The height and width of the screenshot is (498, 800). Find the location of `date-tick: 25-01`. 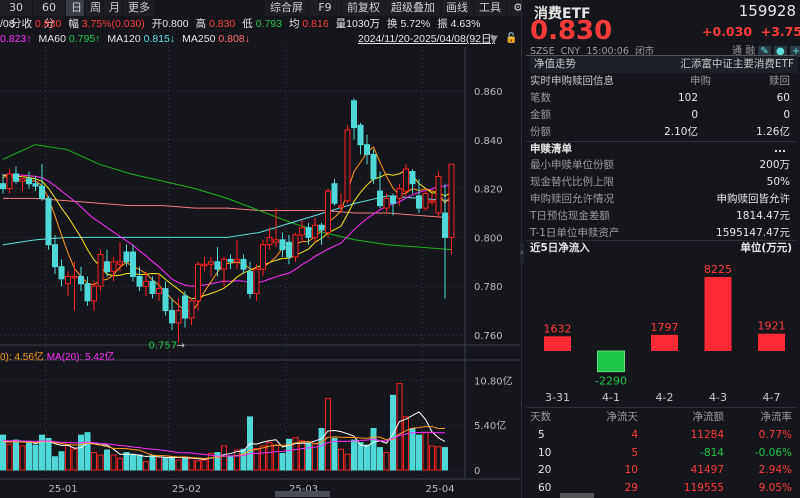

date-tick: 25-01 is located at coordinates (63, 489).